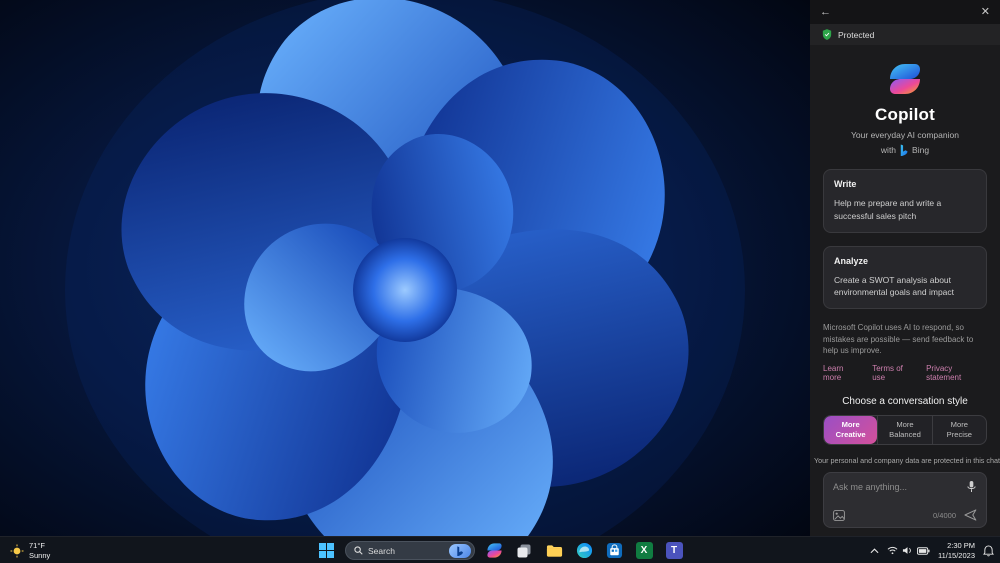 The image size is (1000, 563). Describe the element at coordinates (956, 555) in the screenshot. I see `clock-date: 11/15/2023` at that location.